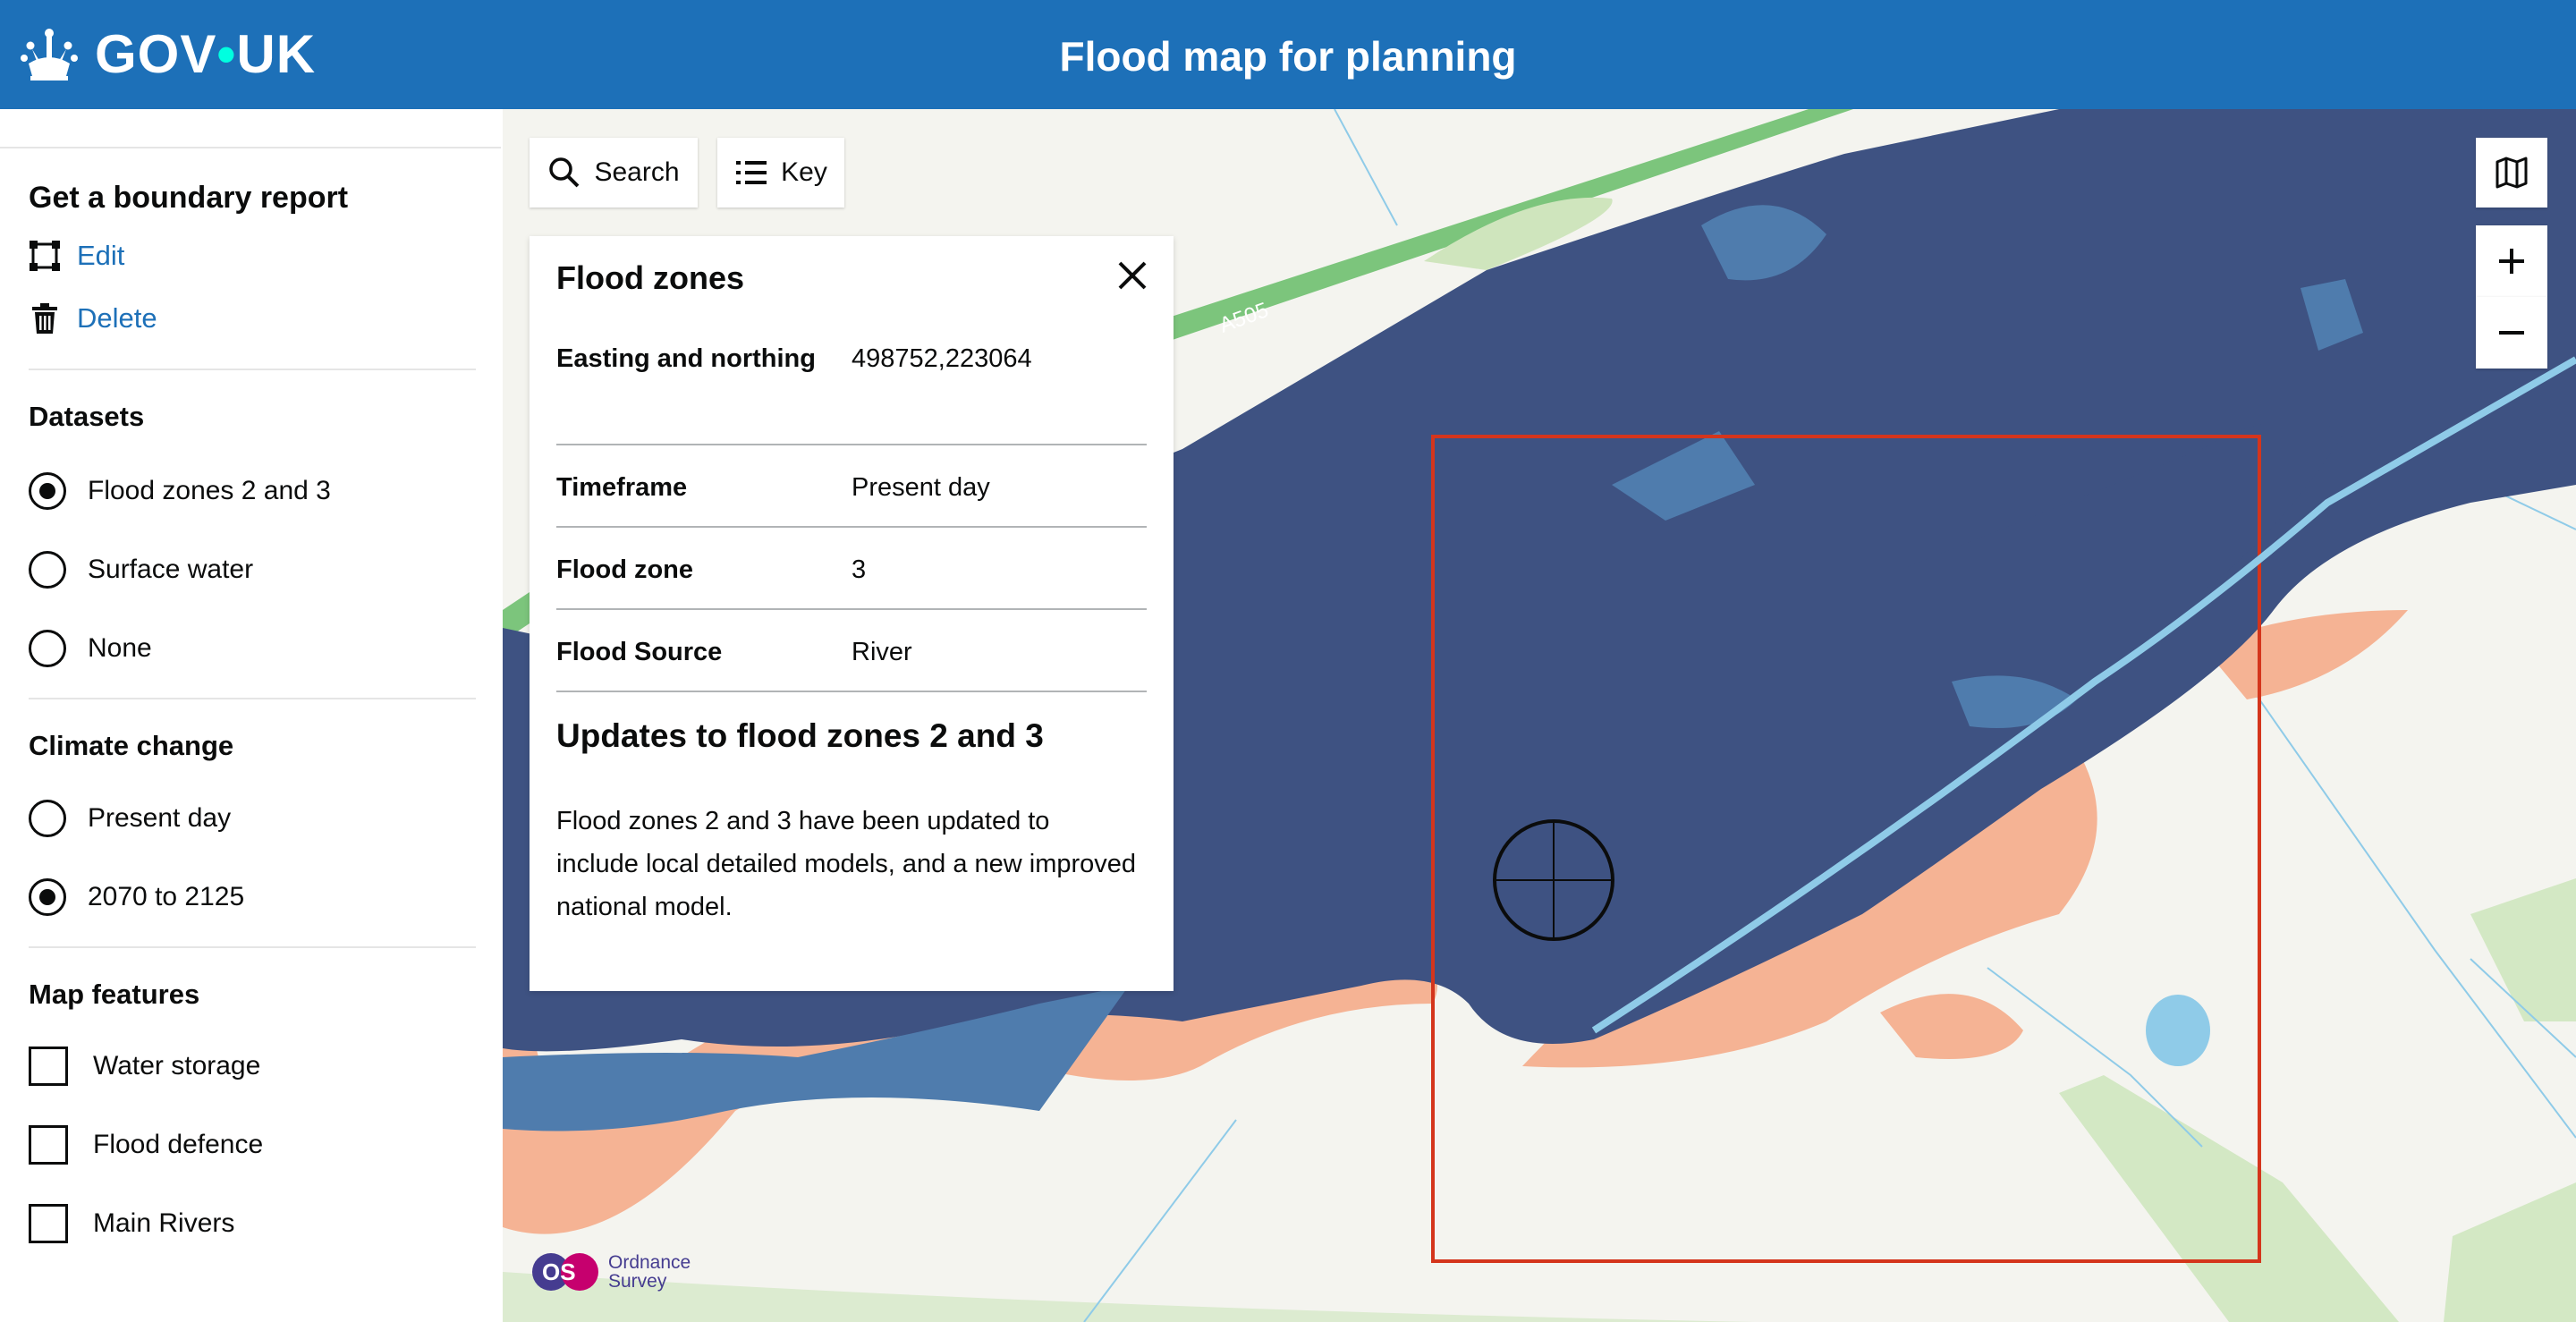 Image resolution: width=2576 pixels, height=1322 pixels. I want to click on zoom-out-icon, so click(2511, 333).